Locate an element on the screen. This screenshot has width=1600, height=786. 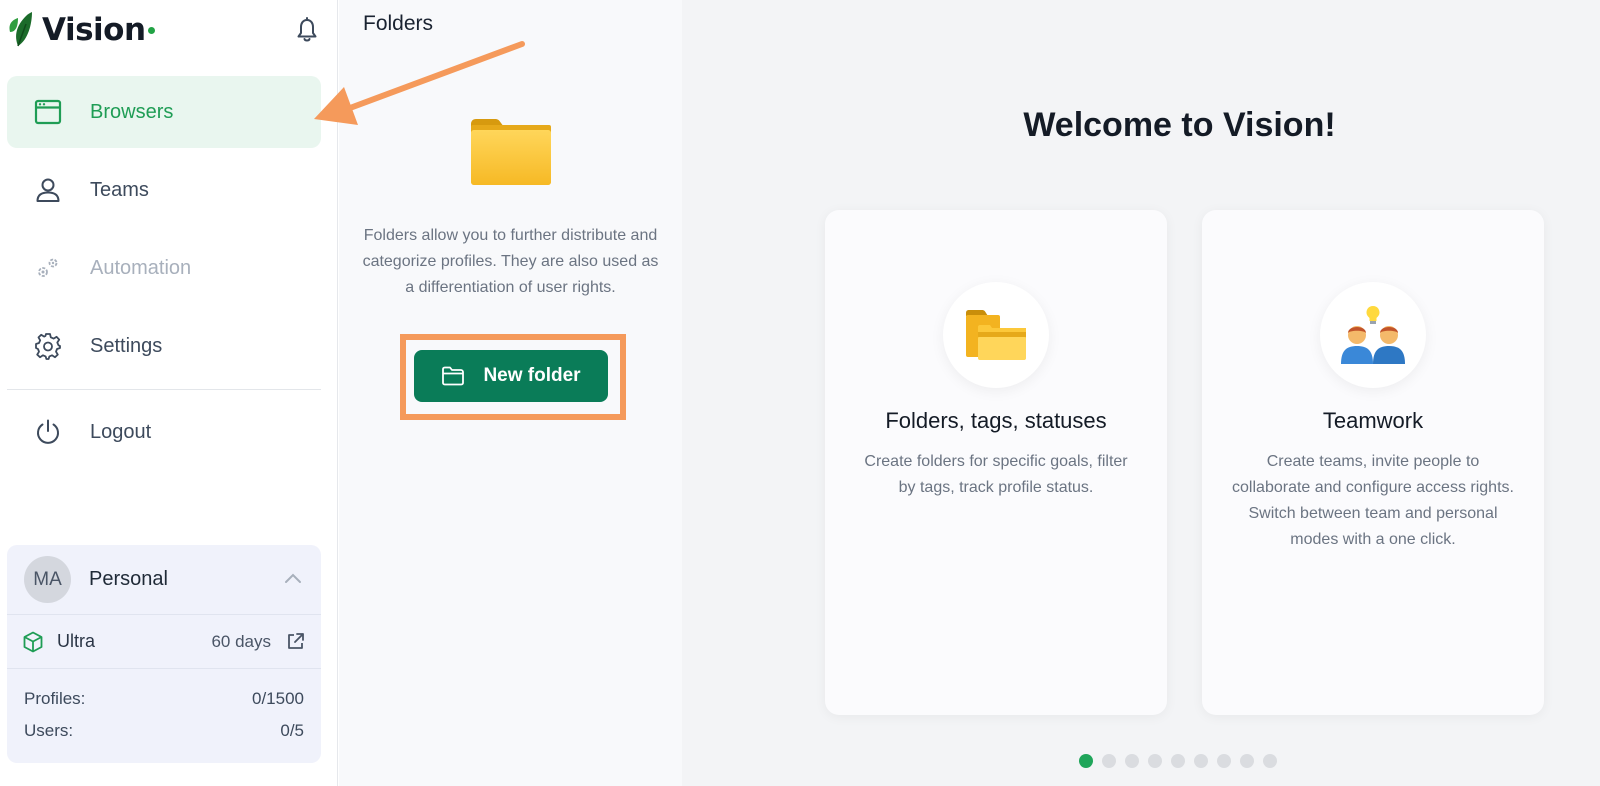
vision-logo: Vision is located at coordinates (80, 30).